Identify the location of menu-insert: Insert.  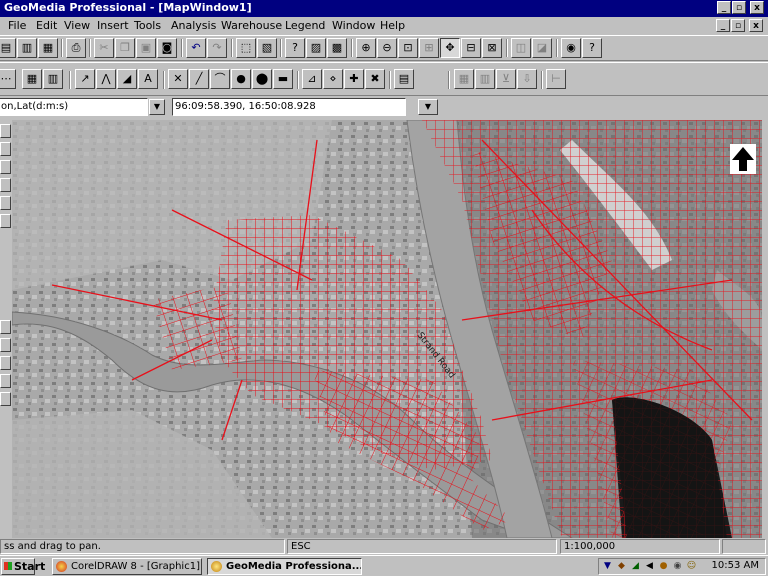
(113, 25).